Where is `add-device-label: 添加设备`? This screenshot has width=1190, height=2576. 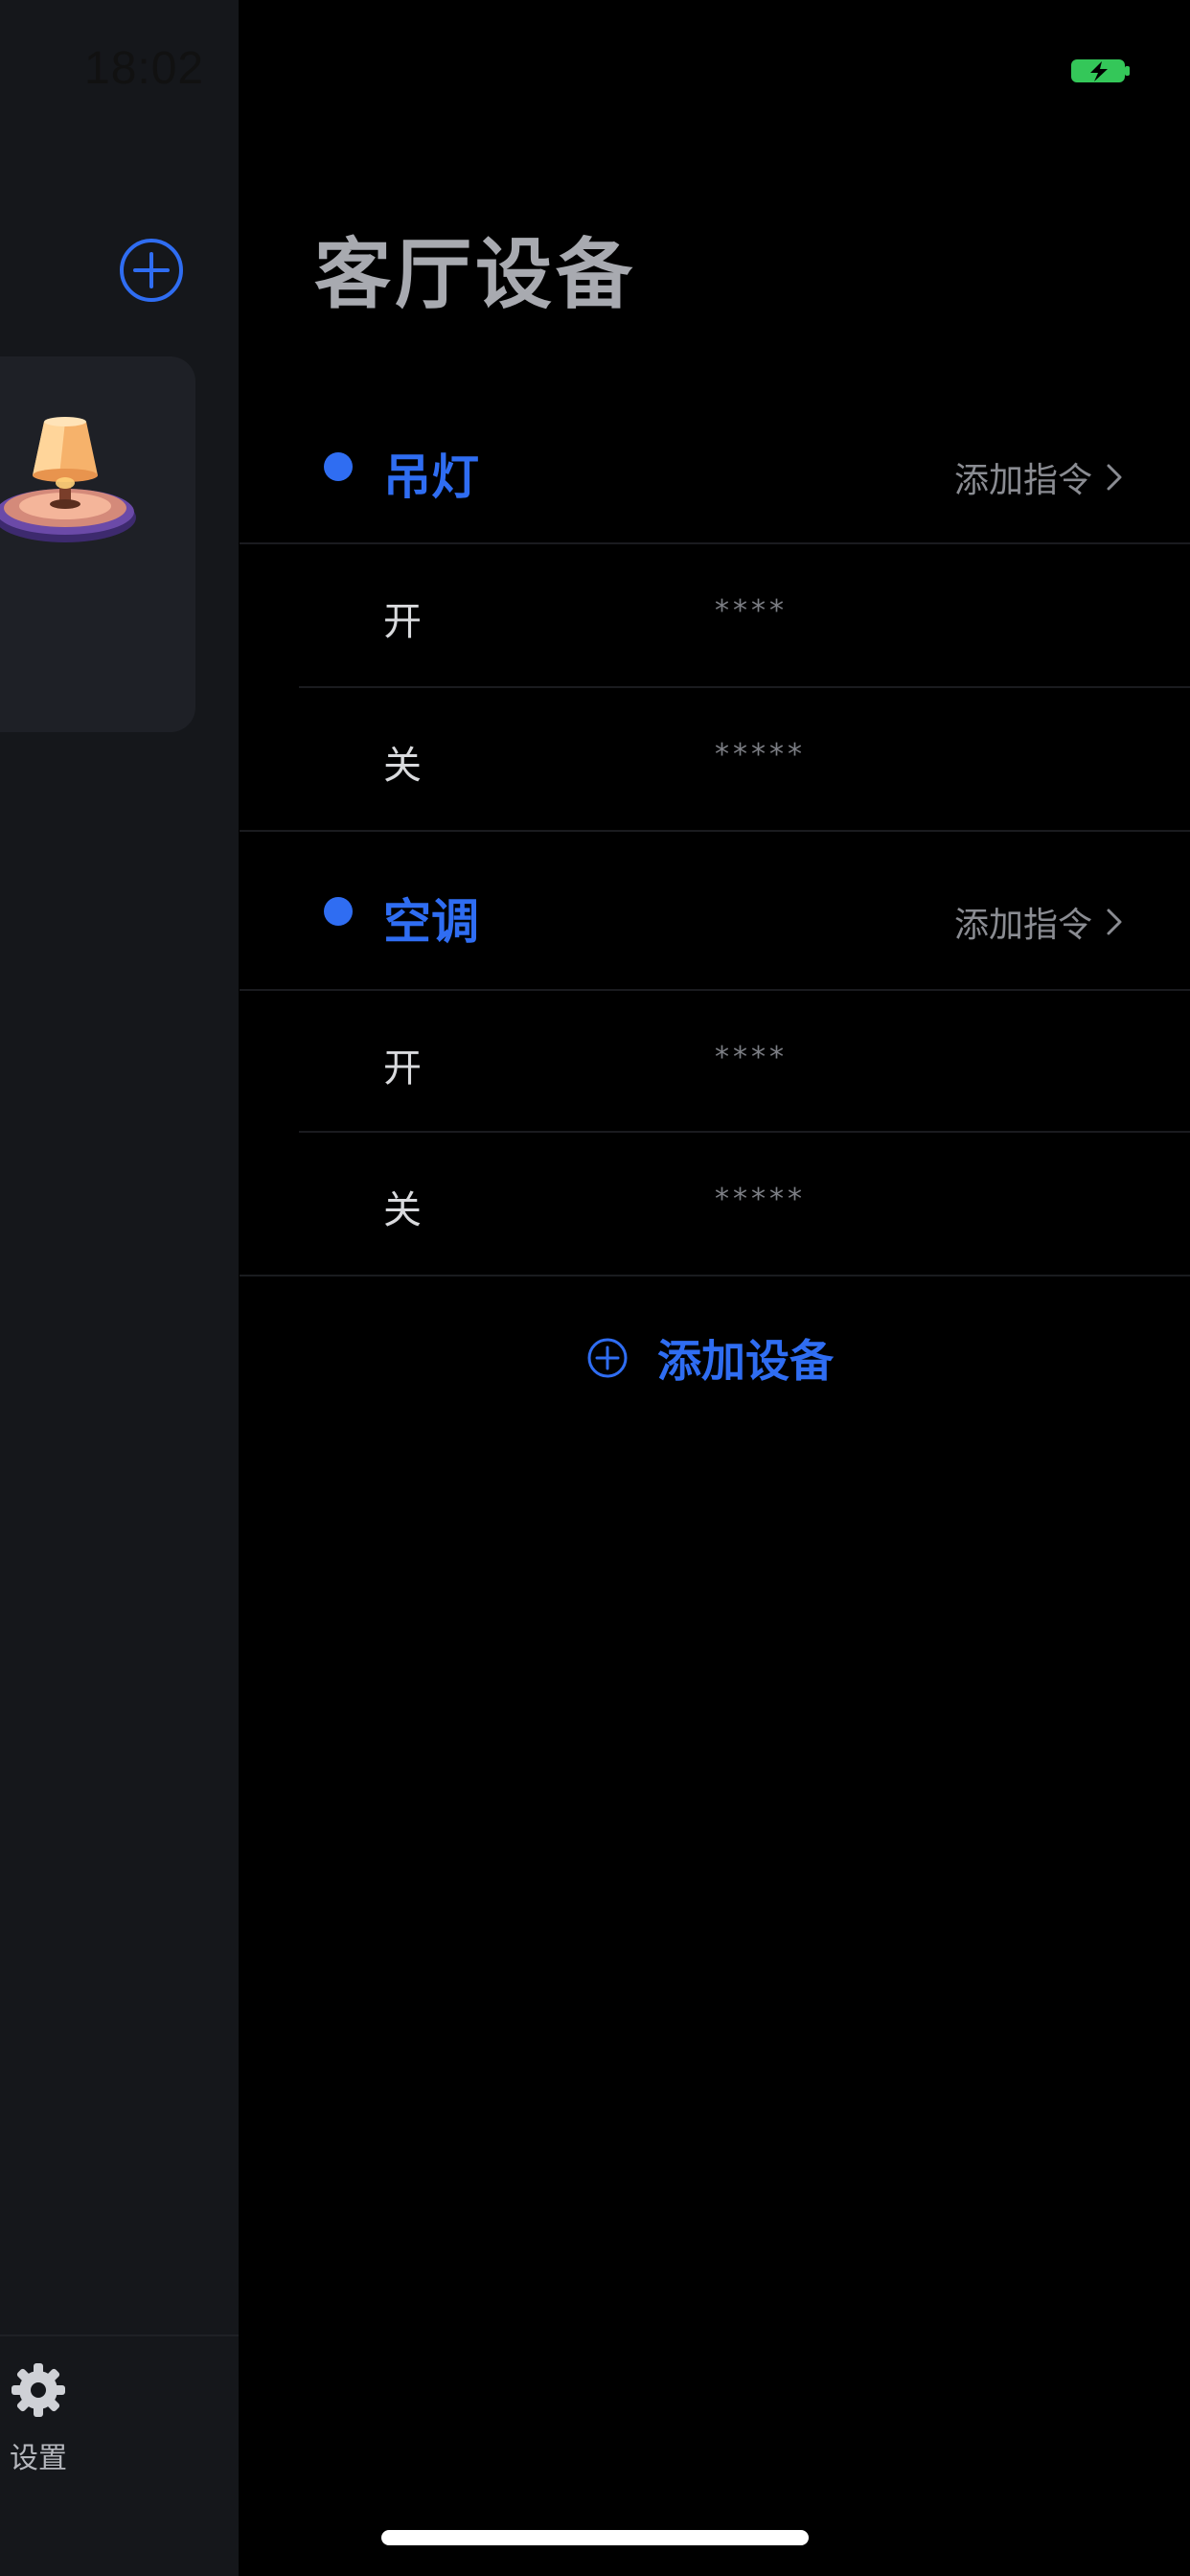 add-device-label: 添加设备 is located at coordinates (746, 1361).